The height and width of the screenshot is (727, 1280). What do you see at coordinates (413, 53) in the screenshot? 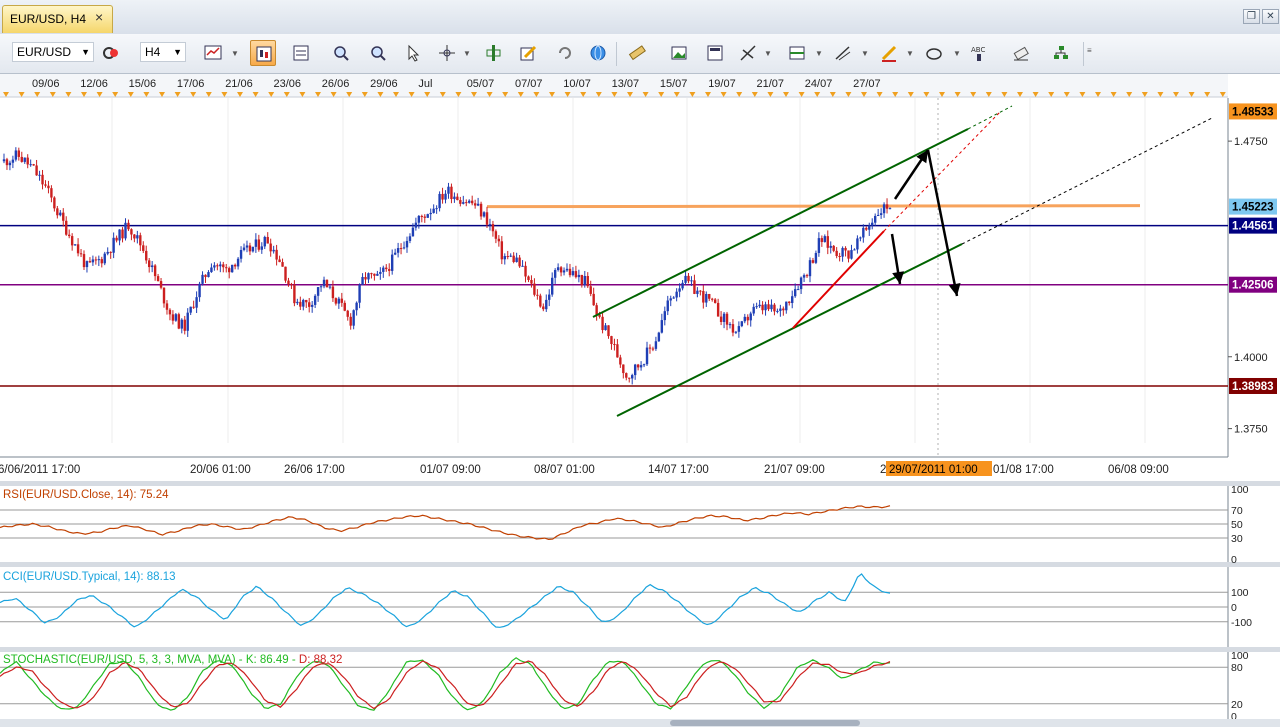
I see `pointer-tool-button` at bounding box center [413, 53].